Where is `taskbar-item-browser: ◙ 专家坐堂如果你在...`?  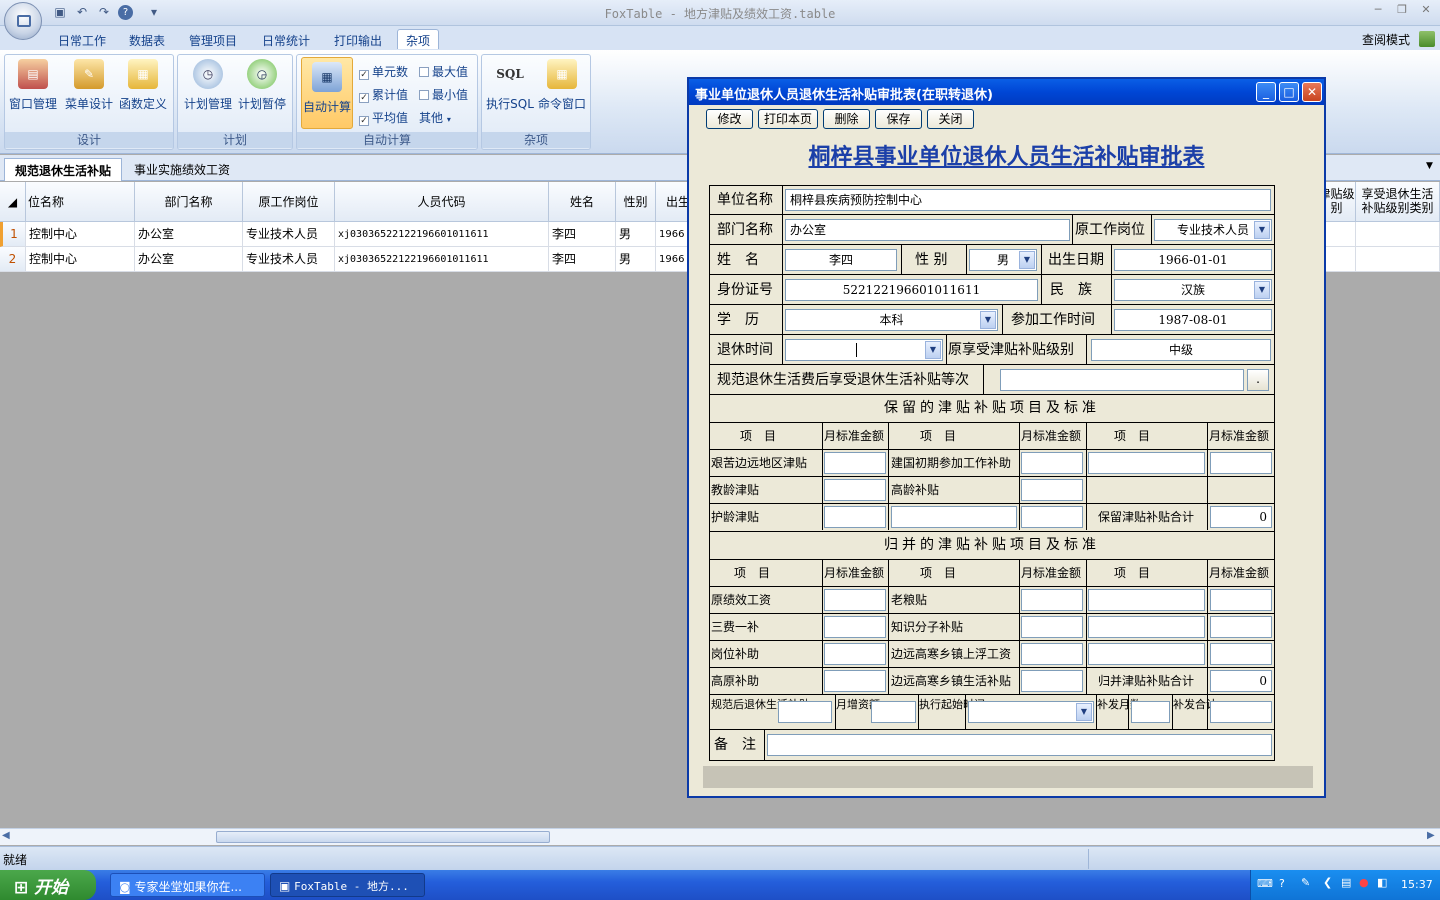 taskbar-item-browser: ◙ 专家坐堂如果你在... is located at coordinates (187, 885).